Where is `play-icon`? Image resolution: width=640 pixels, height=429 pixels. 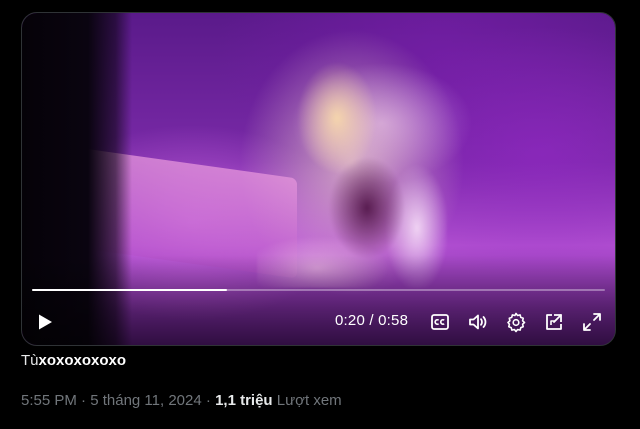
play-icon is located at coordinates (45, 322).